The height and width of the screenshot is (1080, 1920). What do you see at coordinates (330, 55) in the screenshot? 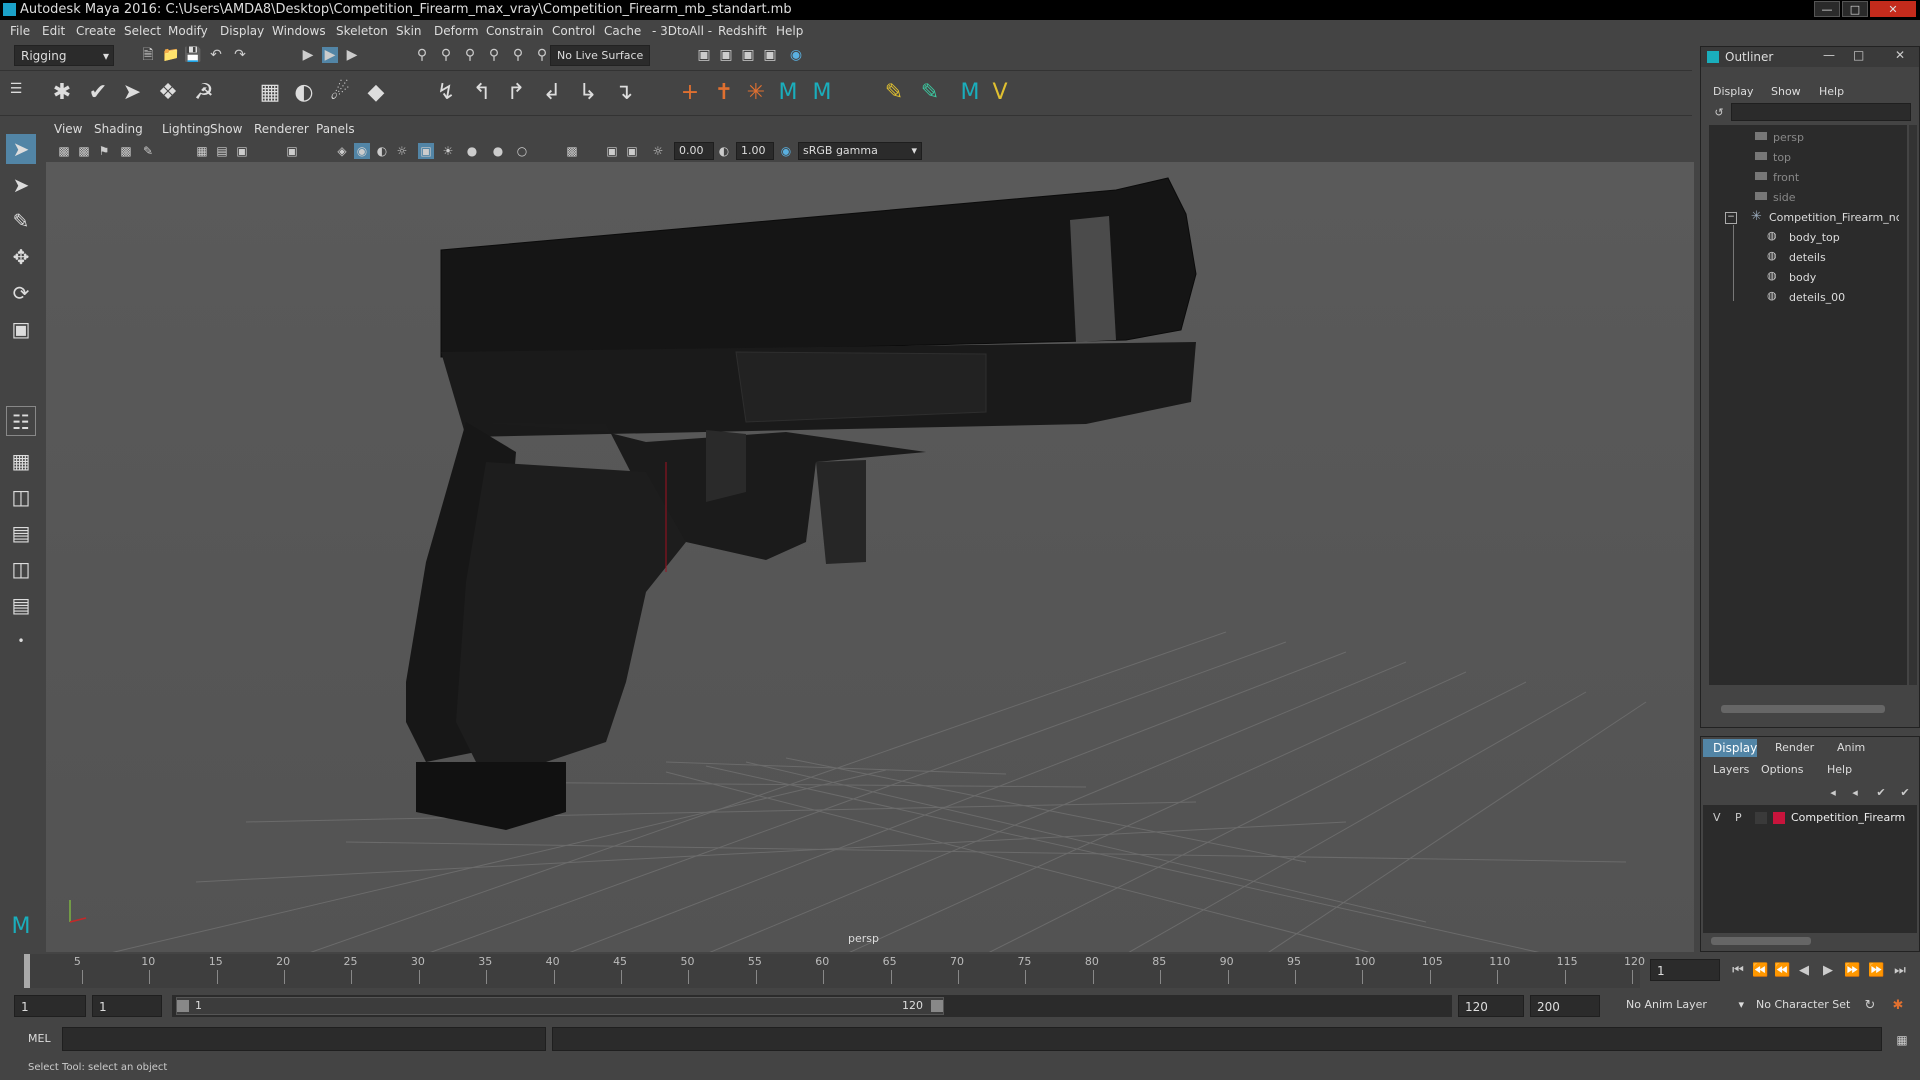
I see `select-object-icon: ▶` at bounding box center [330, 55].